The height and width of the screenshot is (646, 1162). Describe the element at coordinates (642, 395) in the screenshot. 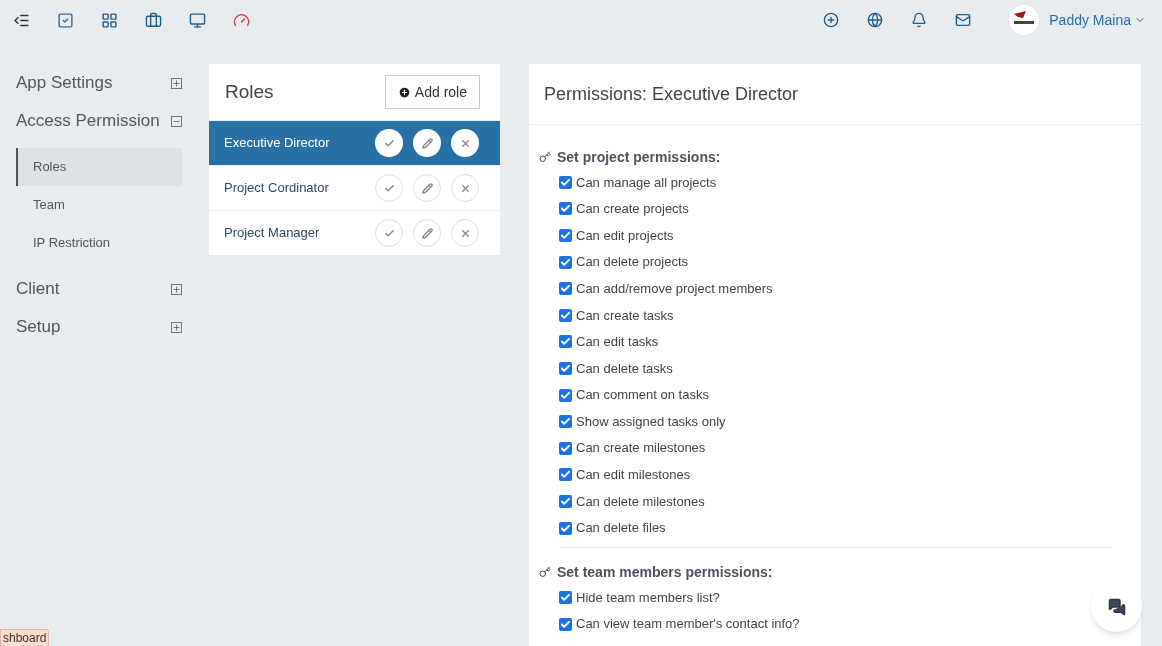

I see `permission-label: Can comment on tasks` at that location.